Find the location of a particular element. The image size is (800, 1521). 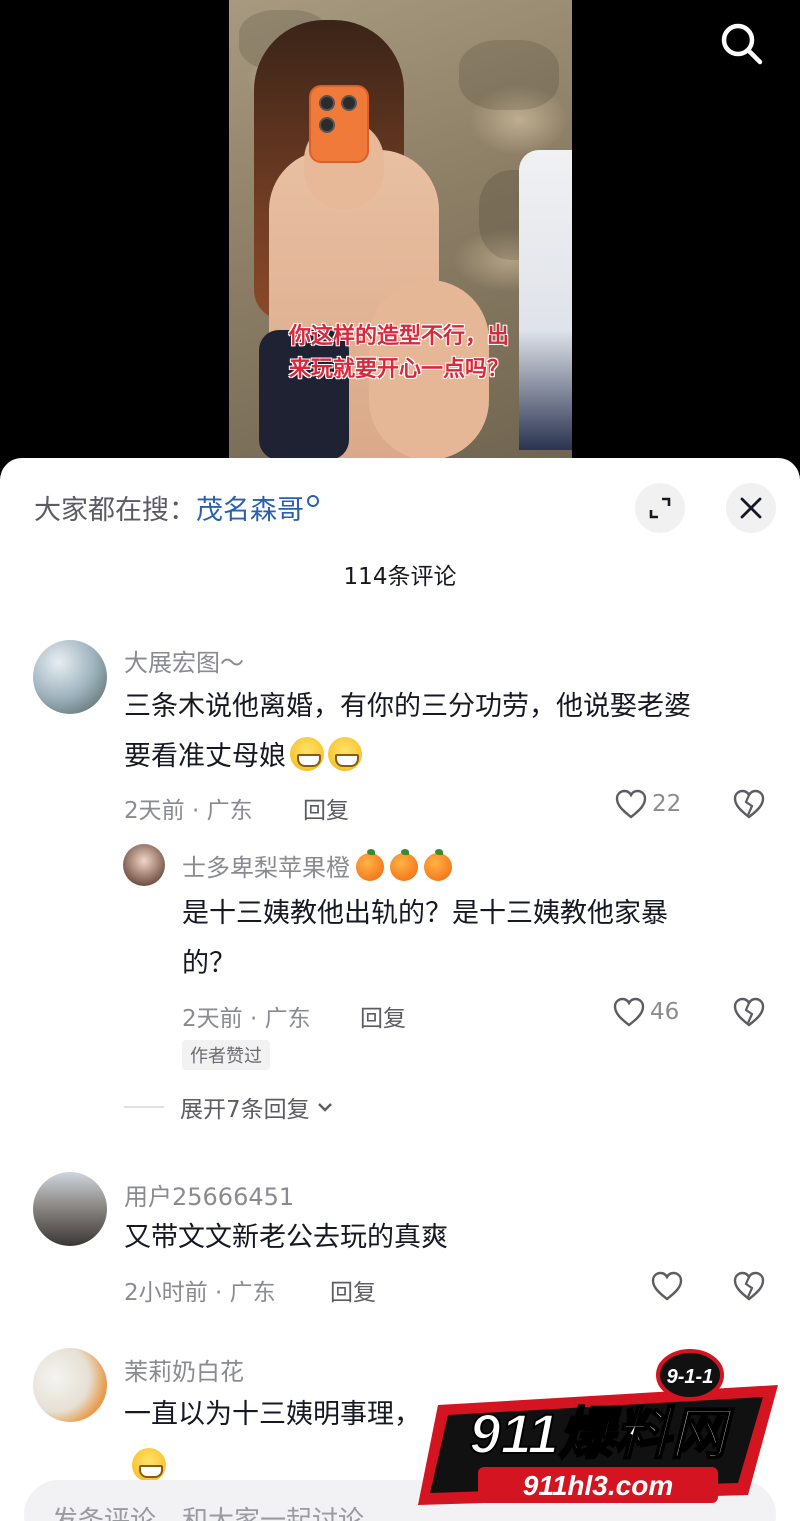

watermark-url: 911hl3.com is located at coordinates (598, 1485).